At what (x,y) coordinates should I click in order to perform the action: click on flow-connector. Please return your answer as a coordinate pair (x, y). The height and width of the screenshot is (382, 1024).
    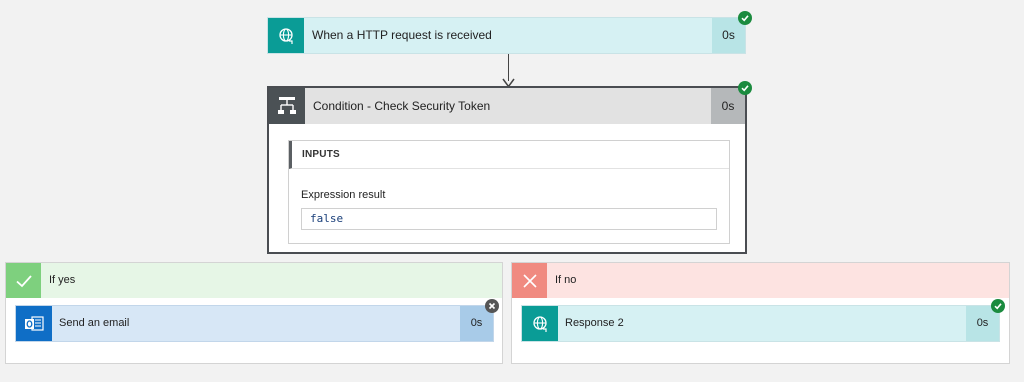
    Looking at the image, I should click on (508, 67).